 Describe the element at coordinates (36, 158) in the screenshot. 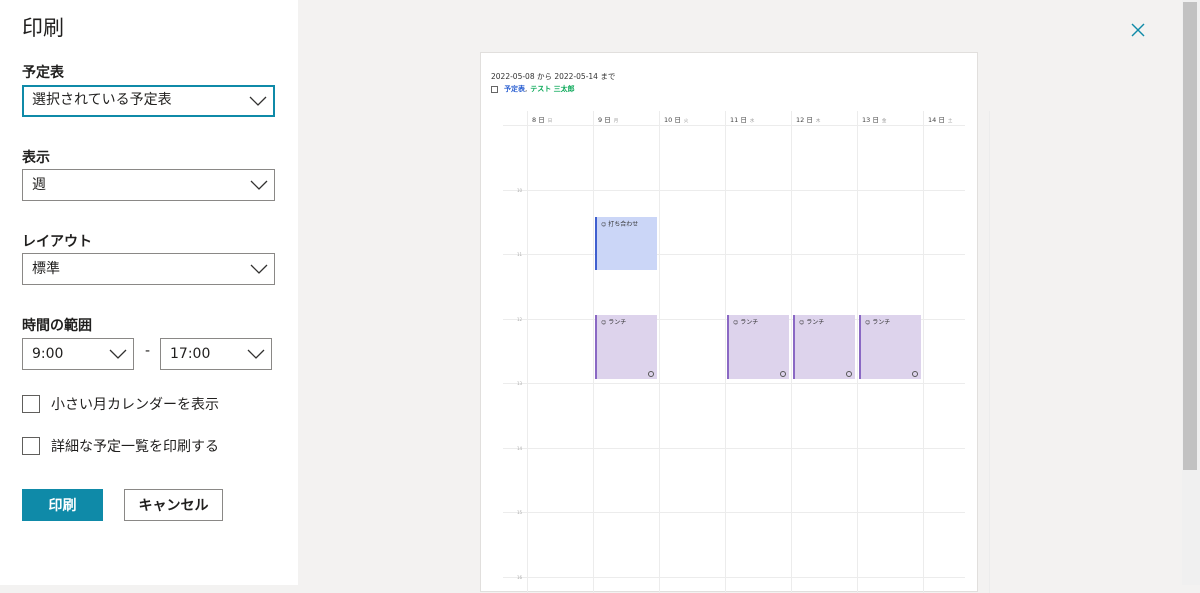

I see `view-label: 表示` at that location.